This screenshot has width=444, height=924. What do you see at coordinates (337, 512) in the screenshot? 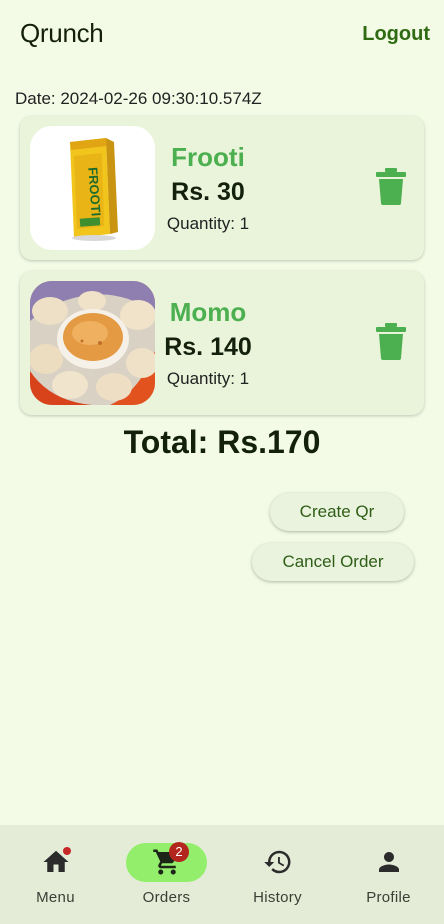
I see `create-qr-button: Create Qr` at bounding box center [337, 512].